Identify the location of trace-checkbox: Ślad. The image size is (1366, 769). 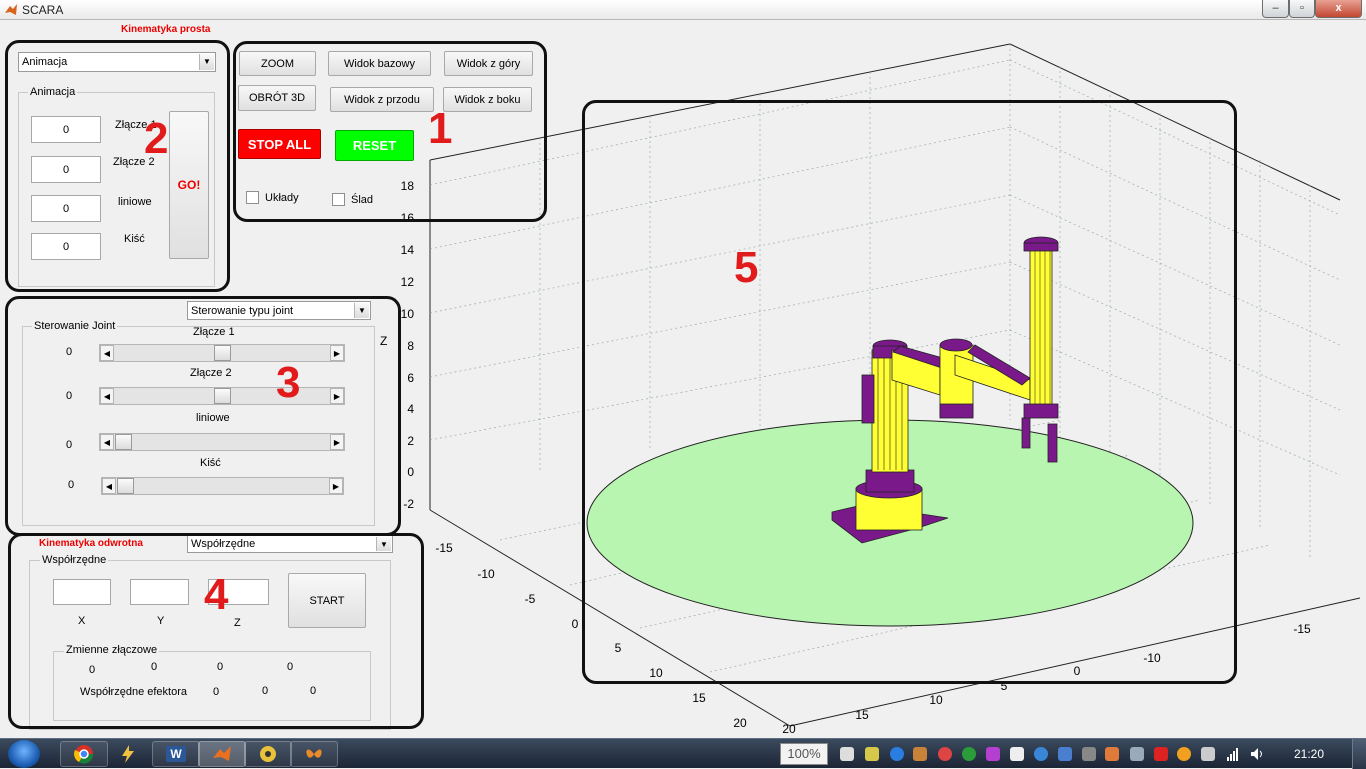
(352, 199).